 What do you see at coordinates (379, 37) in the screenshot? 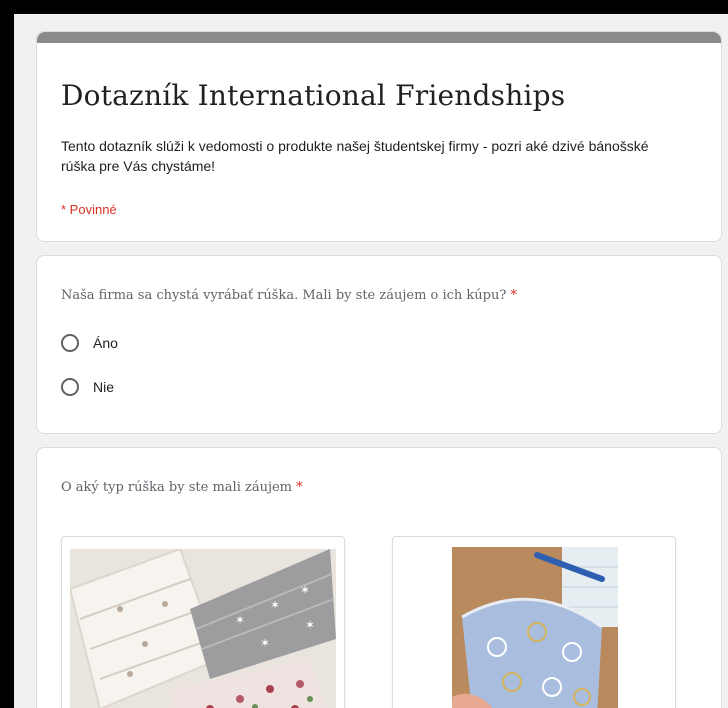
I see `header-accent-strip` at bounding box center [379, 37].